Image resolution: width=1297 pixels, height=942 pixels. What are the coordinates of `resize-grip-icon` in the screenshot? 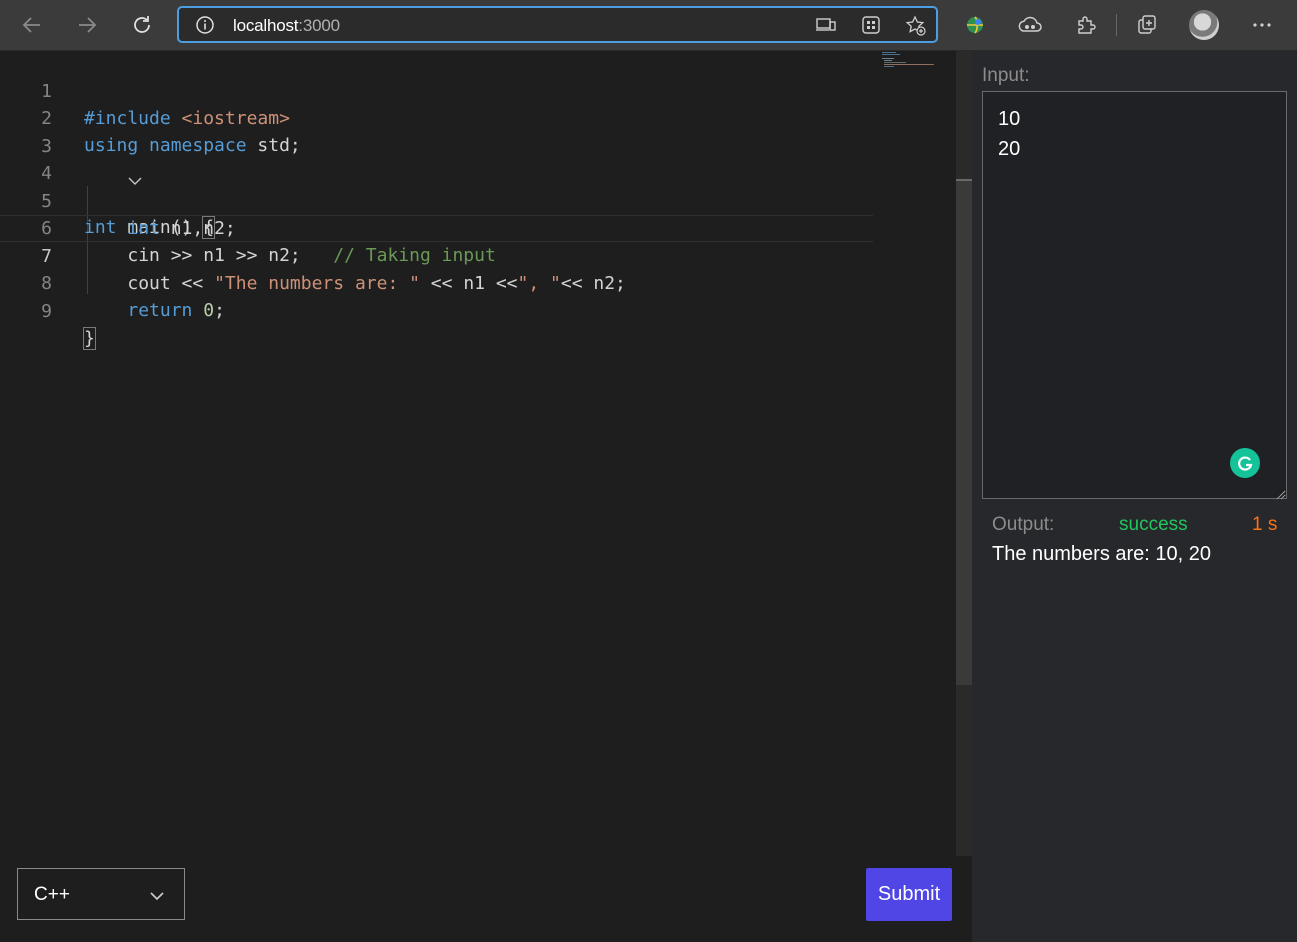 It's located at (1281, 496).